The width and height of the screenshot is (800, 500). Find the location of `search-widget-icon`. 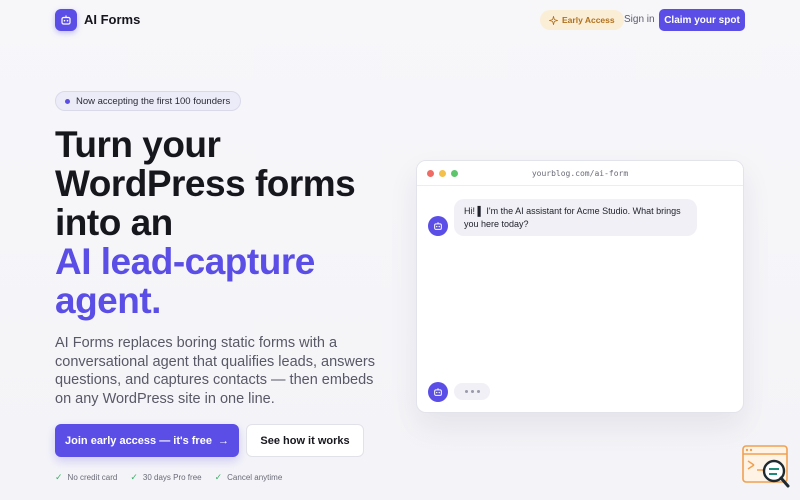

search-widget-icon is located at coordinates (766, 467).